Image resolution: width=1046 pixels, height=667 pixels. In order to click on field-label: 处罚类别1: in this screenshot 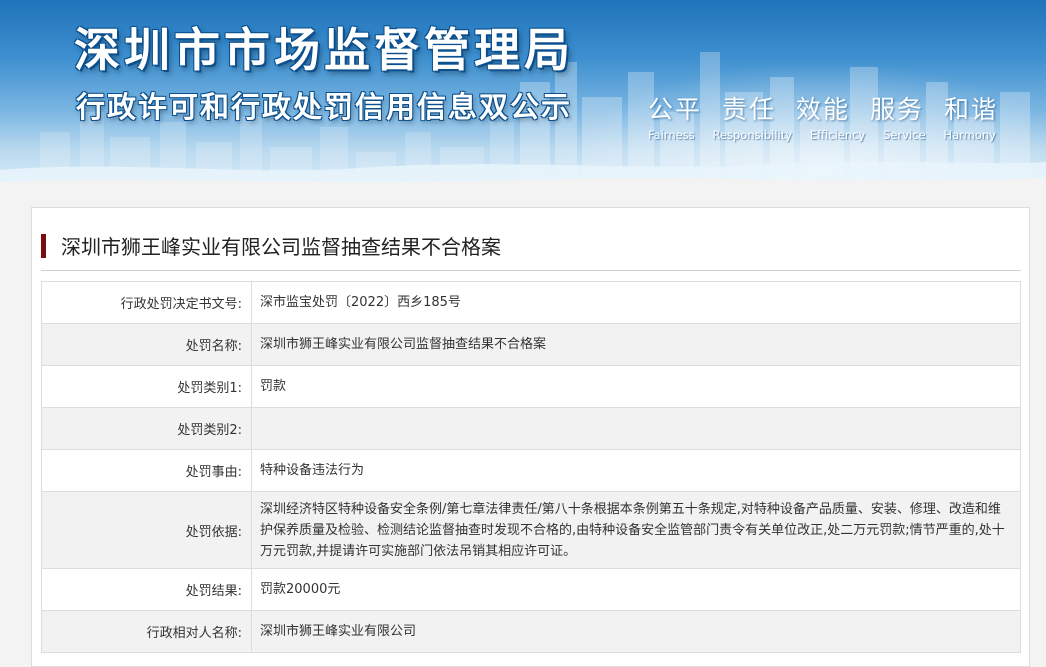, I will do `click(146, 386)`.